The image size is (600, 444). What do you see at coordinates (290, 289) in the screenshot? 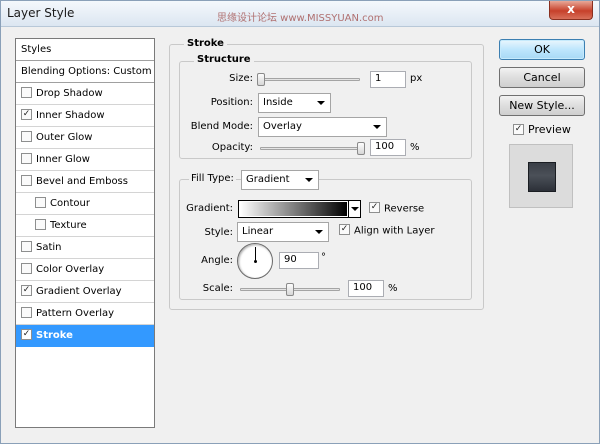
I see `scale-slider-thumb` at bounding box center [290, 289].